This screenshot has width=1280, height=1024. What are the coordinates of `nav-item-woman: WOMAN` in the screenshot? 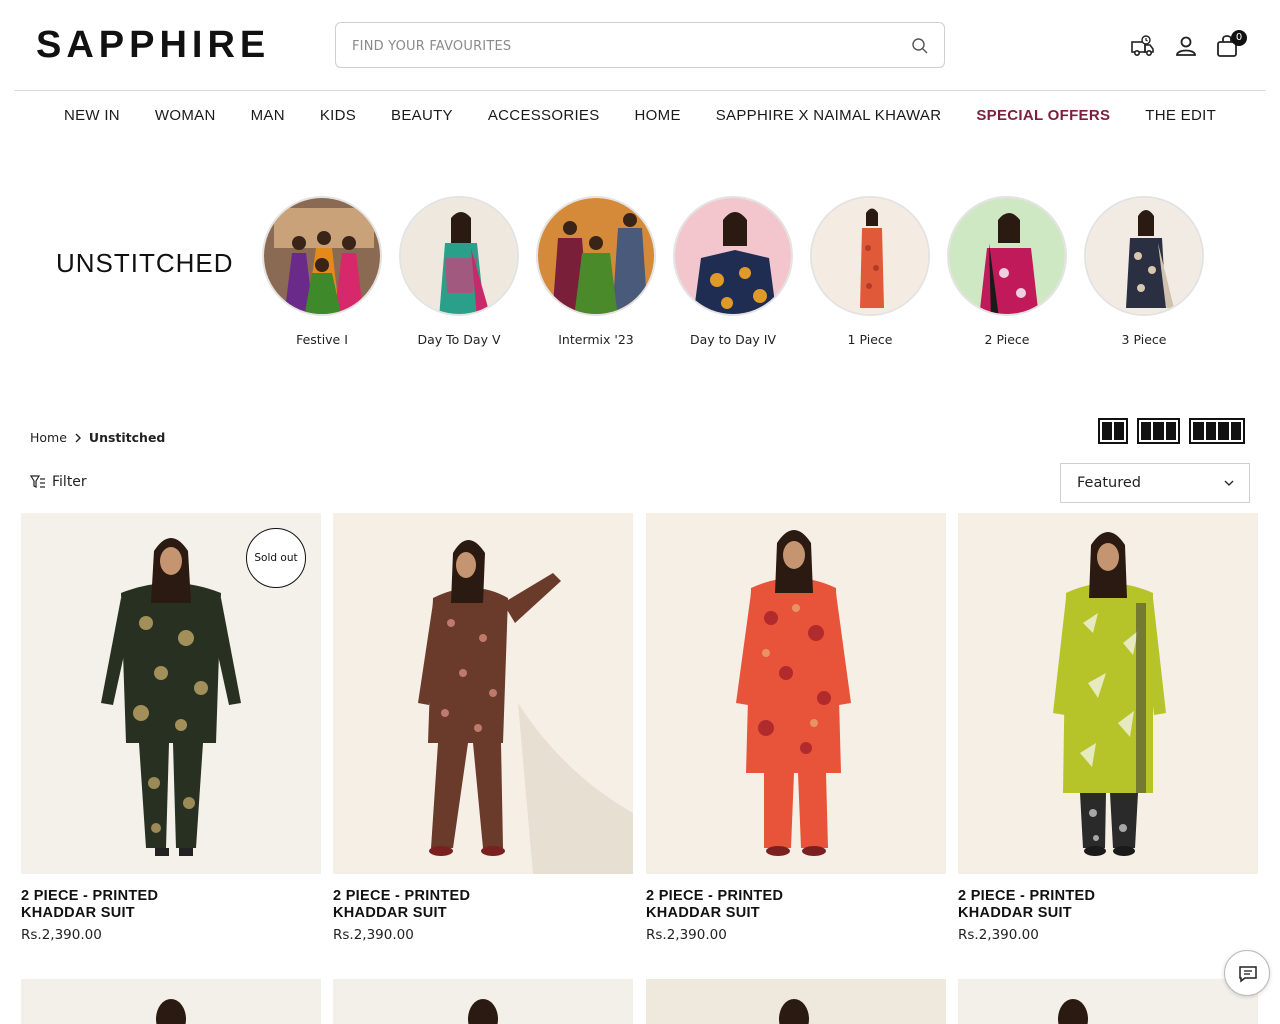 It's located at (185, 116).